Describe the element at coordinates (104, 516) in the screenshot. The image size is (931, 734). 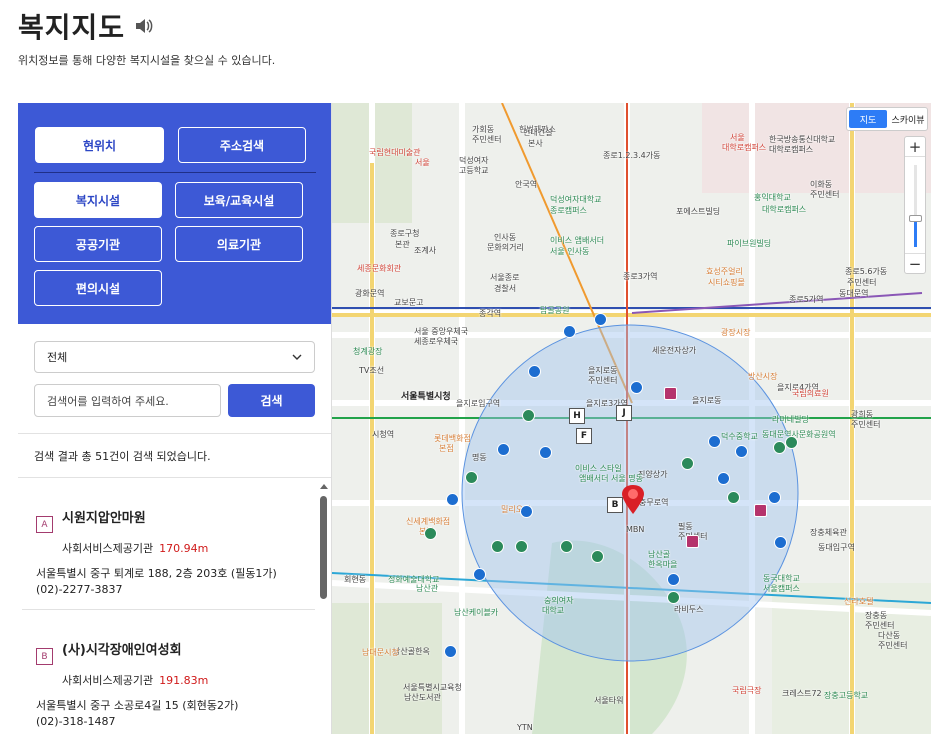
I see `result-name: 시원지압안마원` at that location.